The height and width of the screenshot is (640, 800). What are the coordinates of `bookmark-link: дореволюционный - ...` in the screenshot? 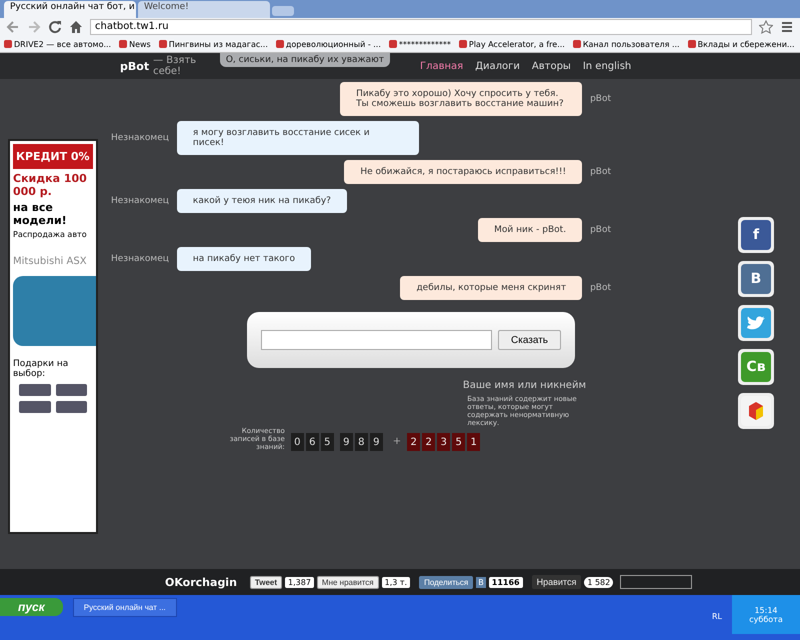 It's located at (328, 44).